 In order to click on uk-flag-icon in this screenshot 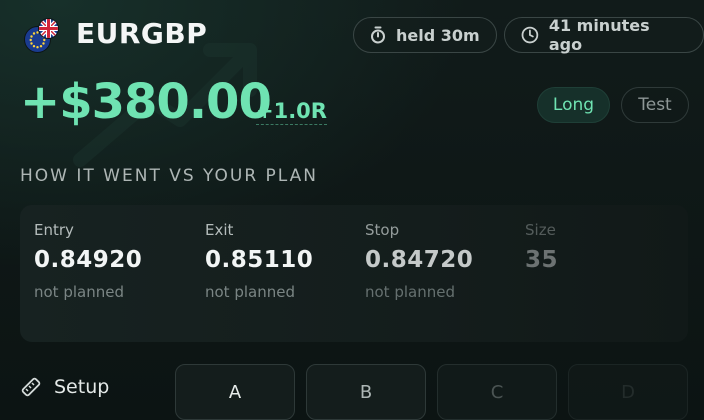, I will do `click(48, 28)`.